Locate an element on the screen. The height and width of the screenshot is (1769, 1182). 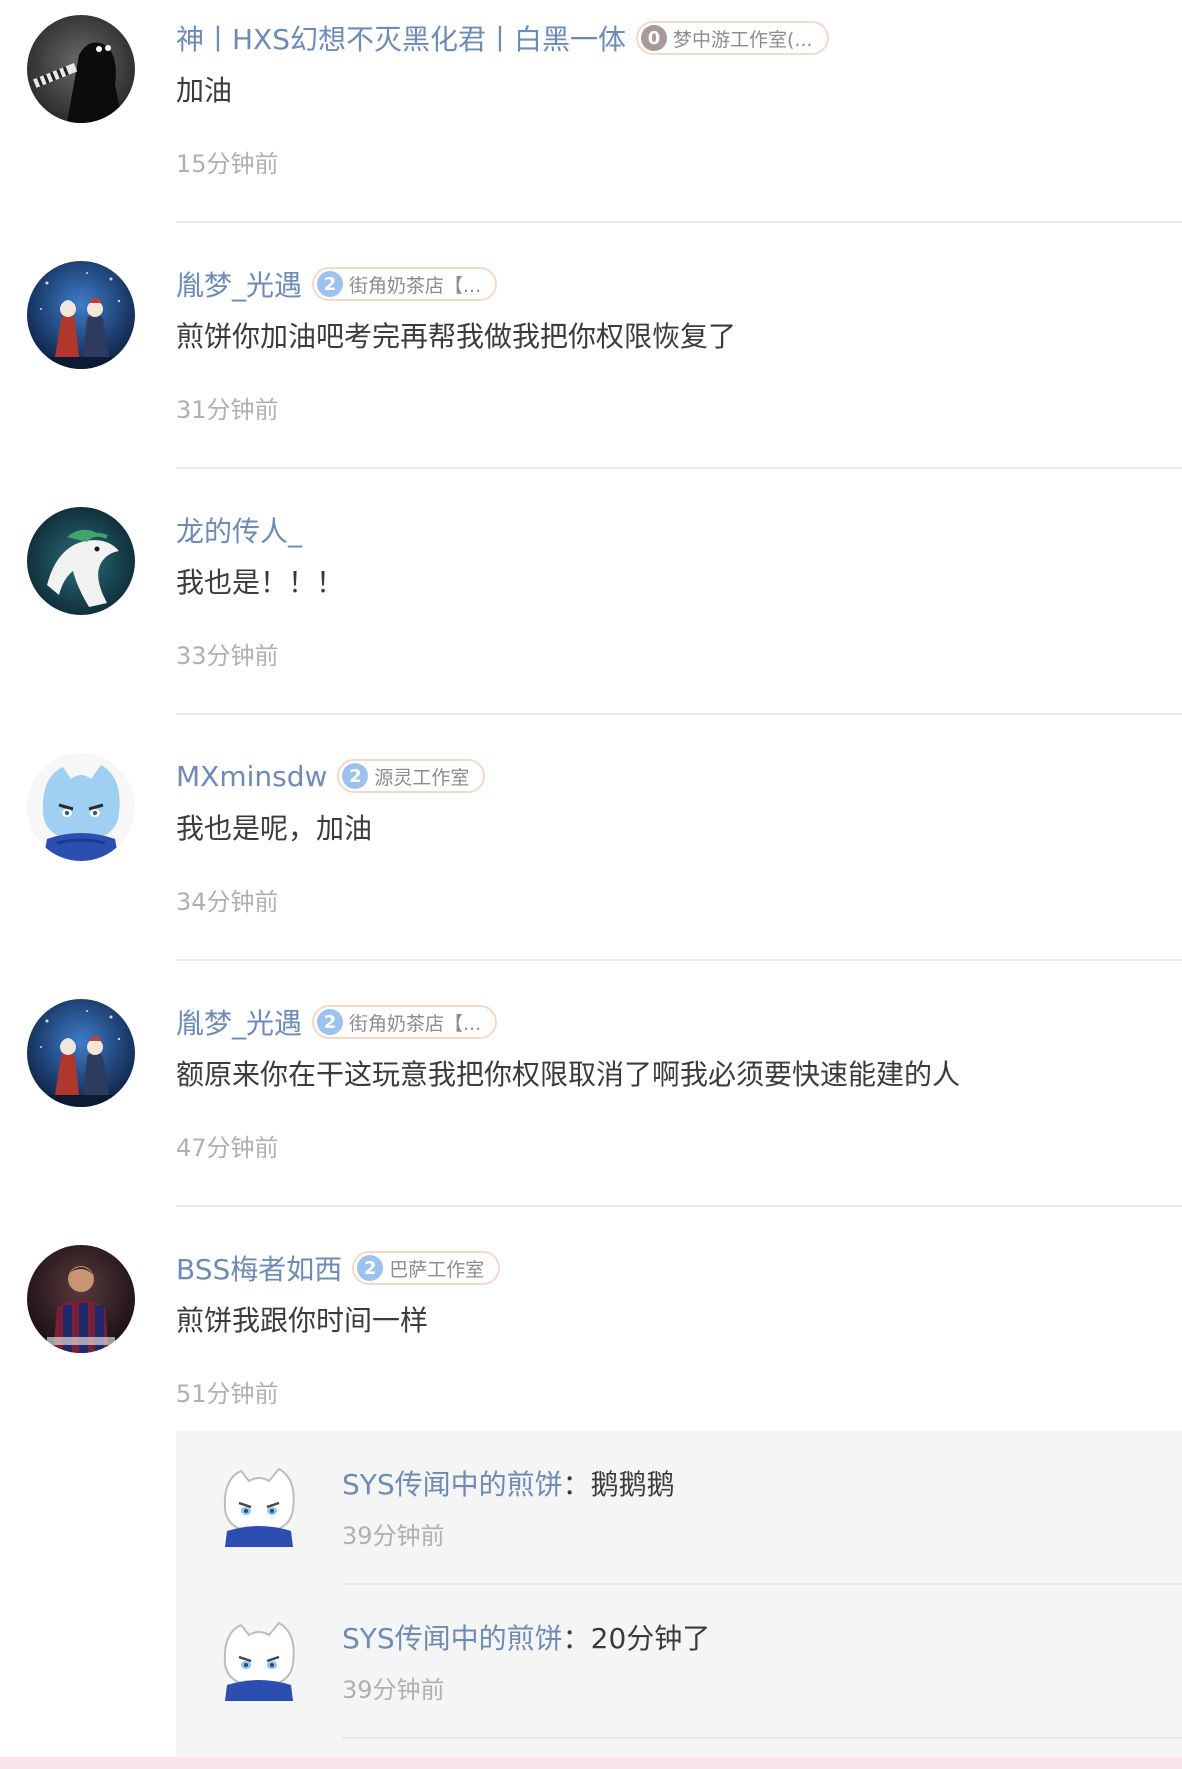
comment-header: 龙的传人_ is located at coordinates (239, 530).